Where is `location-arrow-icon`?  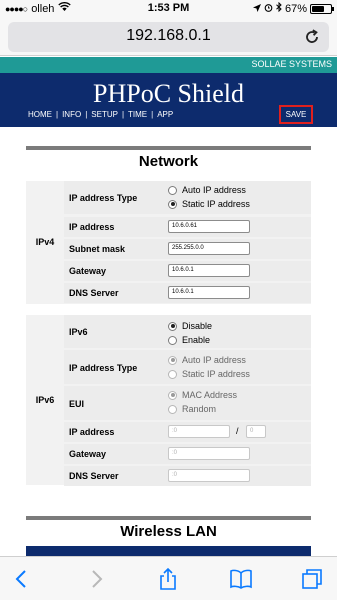 location-arrow-icon is located at coordinates (256, 9).